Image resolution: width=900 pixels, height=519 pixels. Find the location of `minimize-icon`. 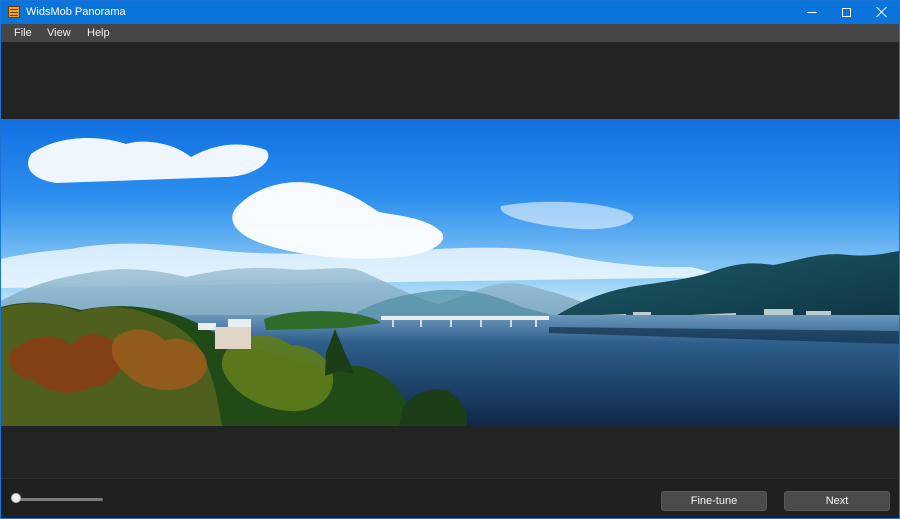

minimize-icon is located at coordinates (812, 12).